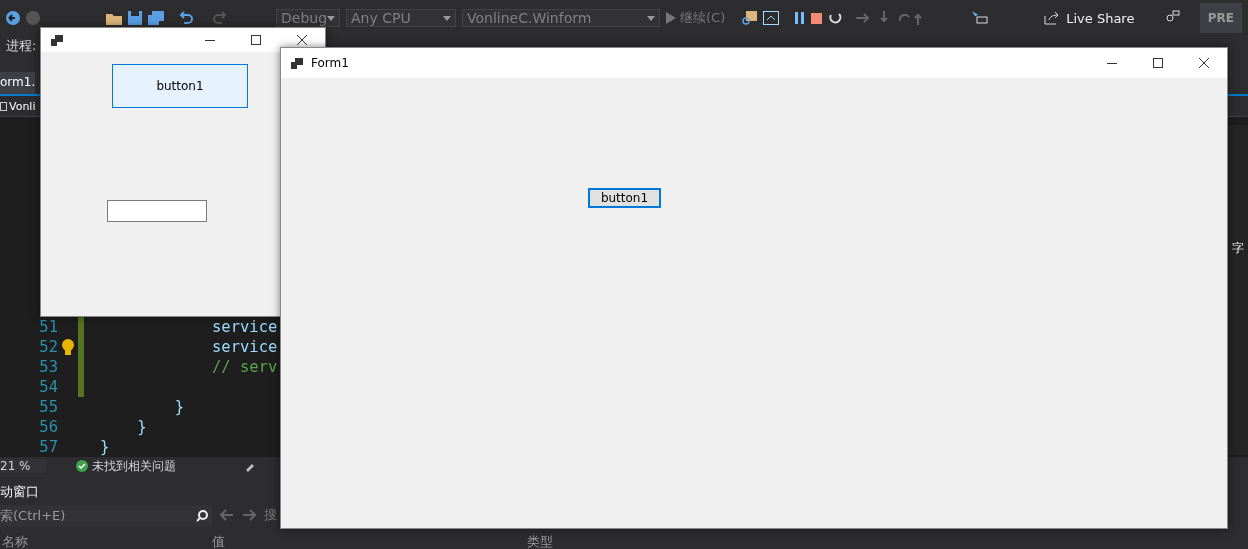 The width and height of the screenshot is (1248, 549). What do you see at coordinates (749, 18) in the screenshot?
I see `find-icon` at bounding box center [749, 18].